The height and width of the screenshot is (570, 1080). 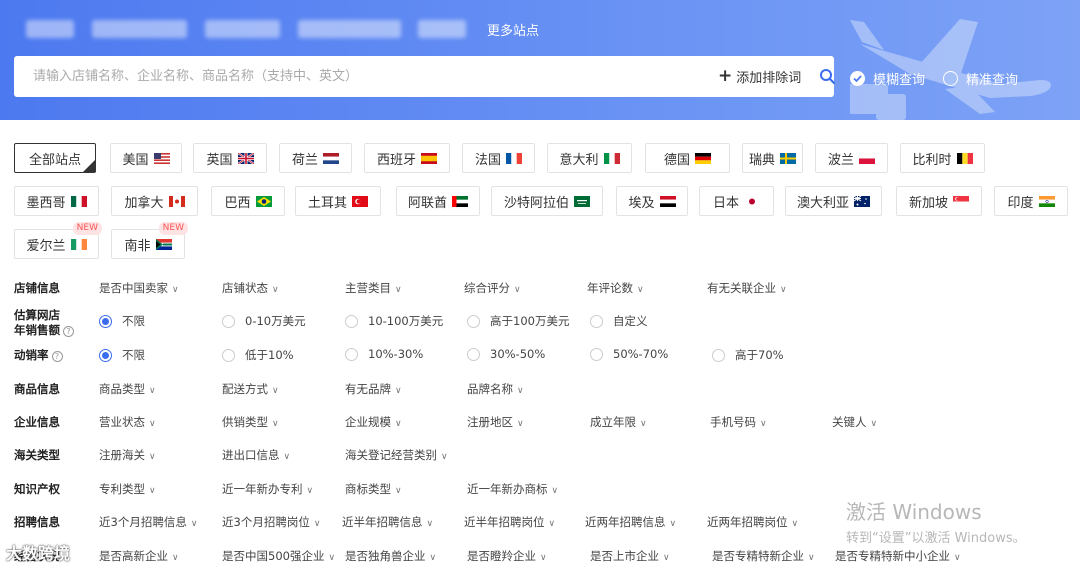 What do you see at coordinates (589, 158) in the screenshot?
I see `region-chip-it: 意大利` at bounding box center [589, 158].